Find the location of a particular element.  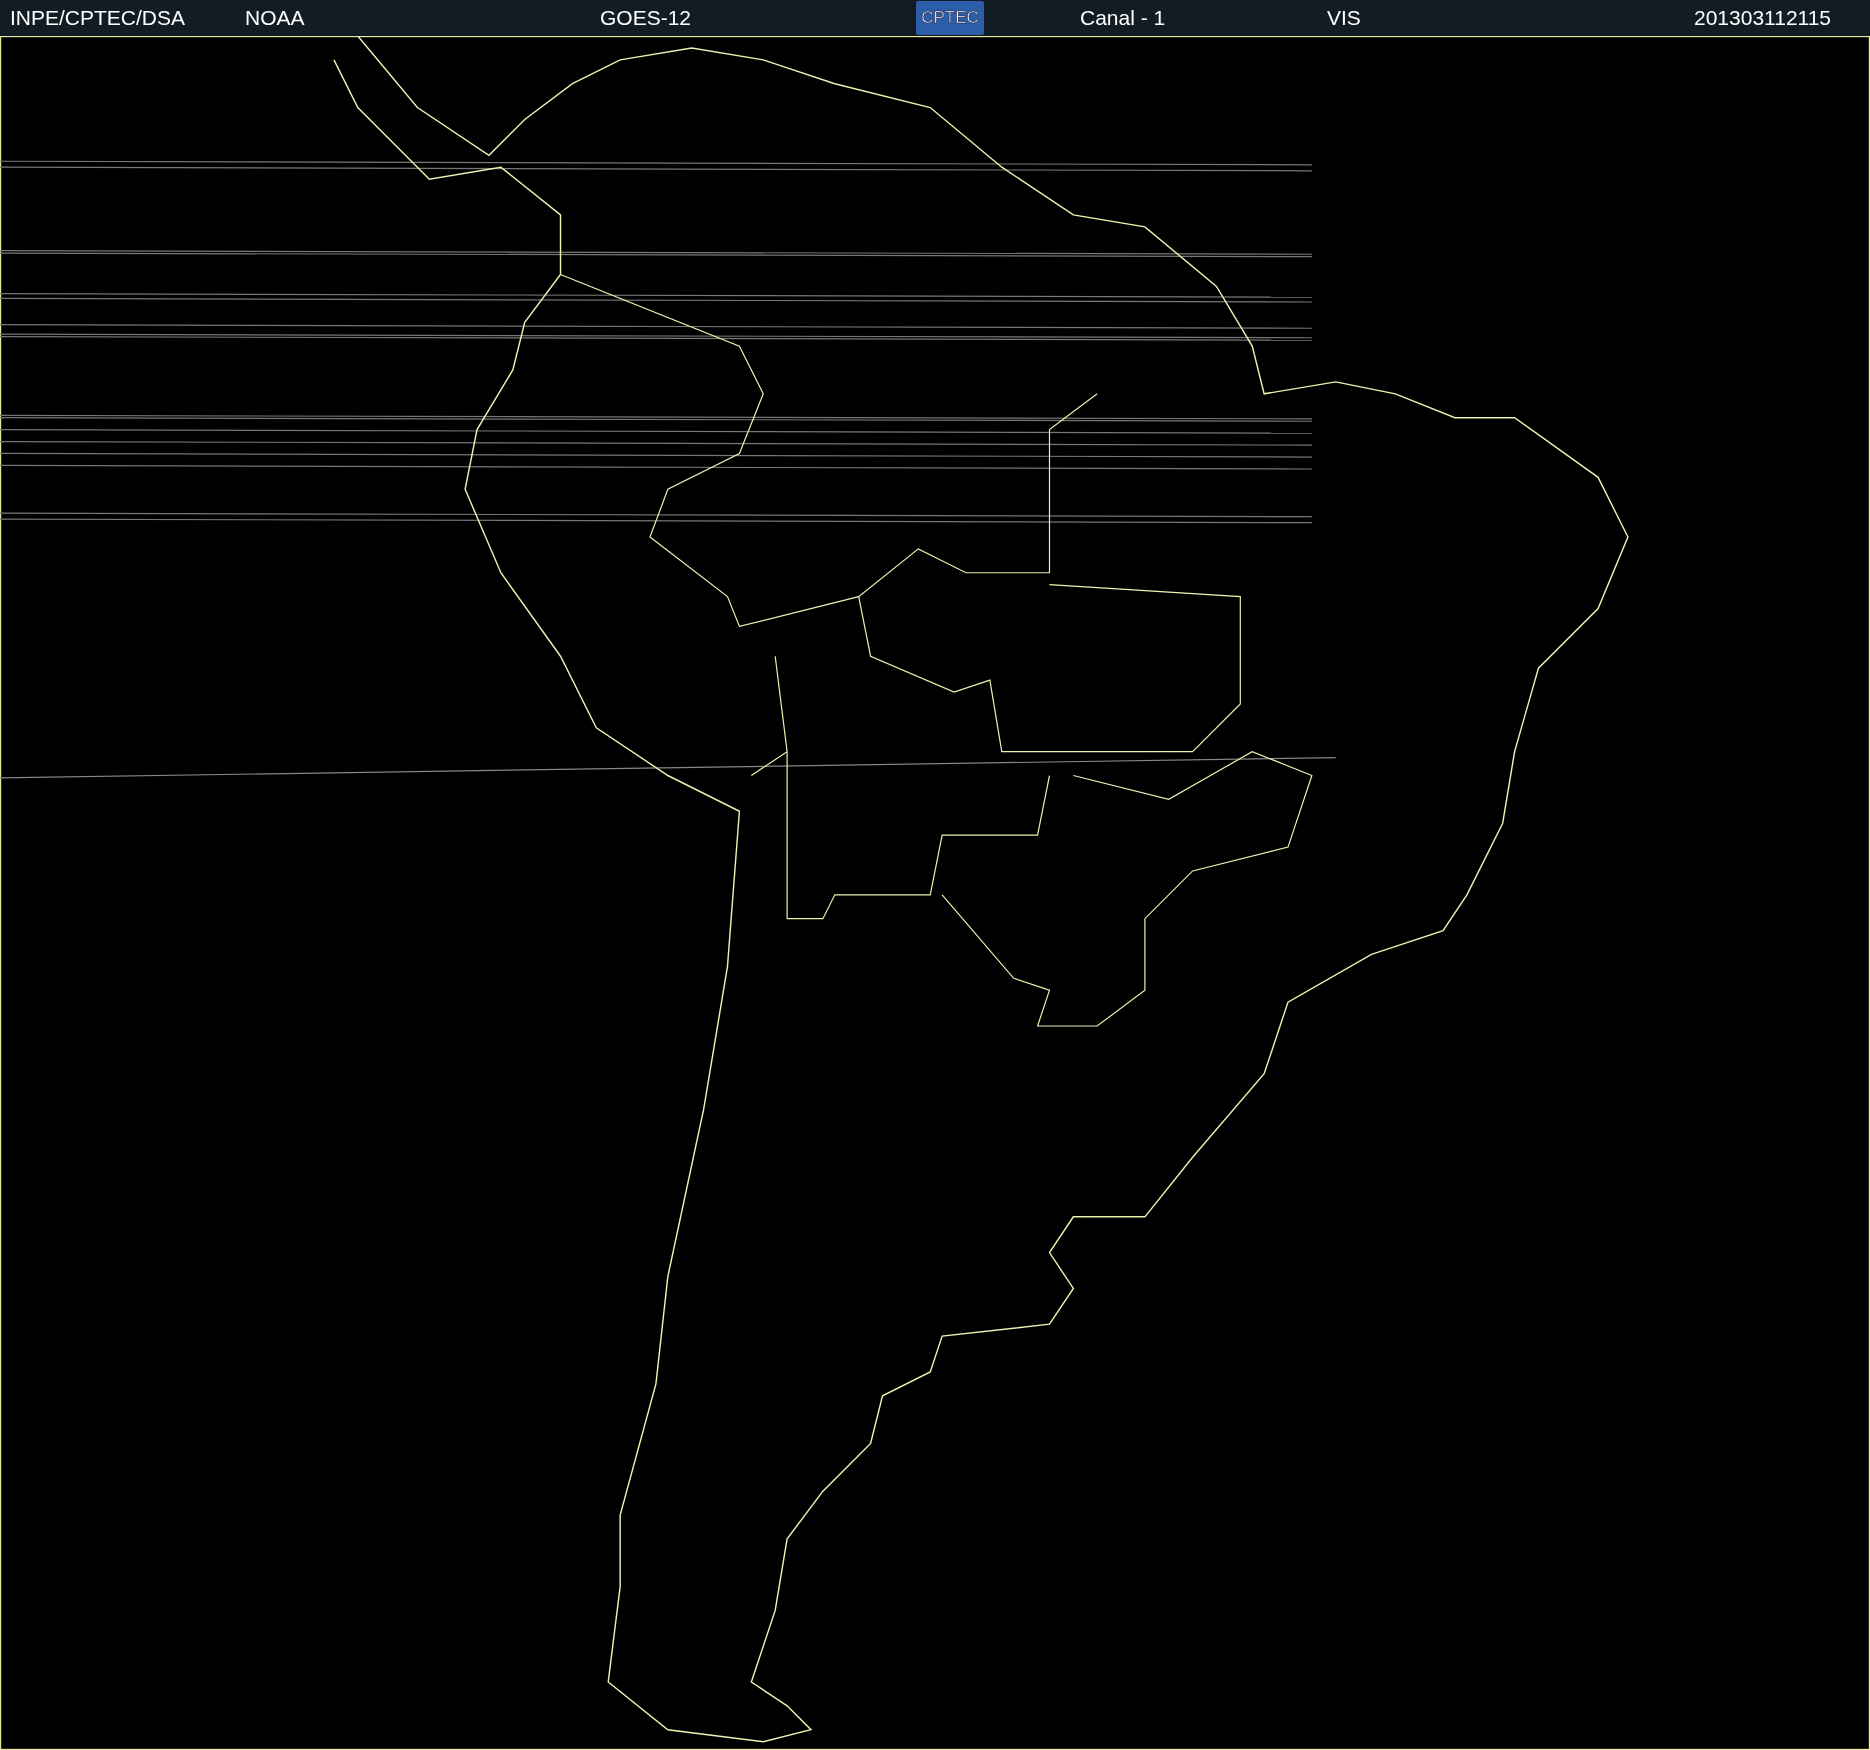

source-label: INPE/CPTEC/DSA is located at coordinates (98, 18).